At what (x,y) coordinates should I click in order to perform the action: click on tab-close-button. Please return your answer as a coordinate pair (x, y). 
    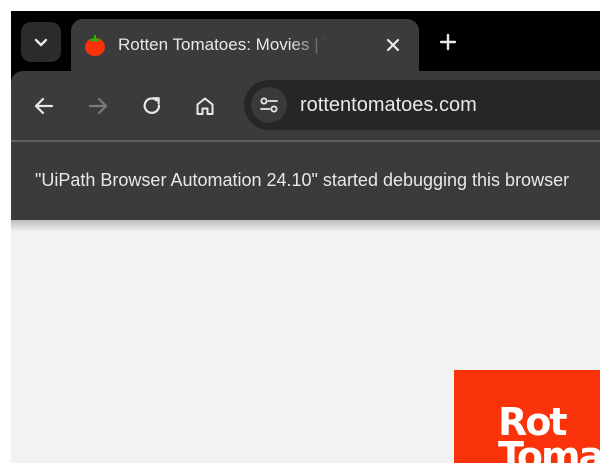
    Looking at the image, I should click on (393, 45).